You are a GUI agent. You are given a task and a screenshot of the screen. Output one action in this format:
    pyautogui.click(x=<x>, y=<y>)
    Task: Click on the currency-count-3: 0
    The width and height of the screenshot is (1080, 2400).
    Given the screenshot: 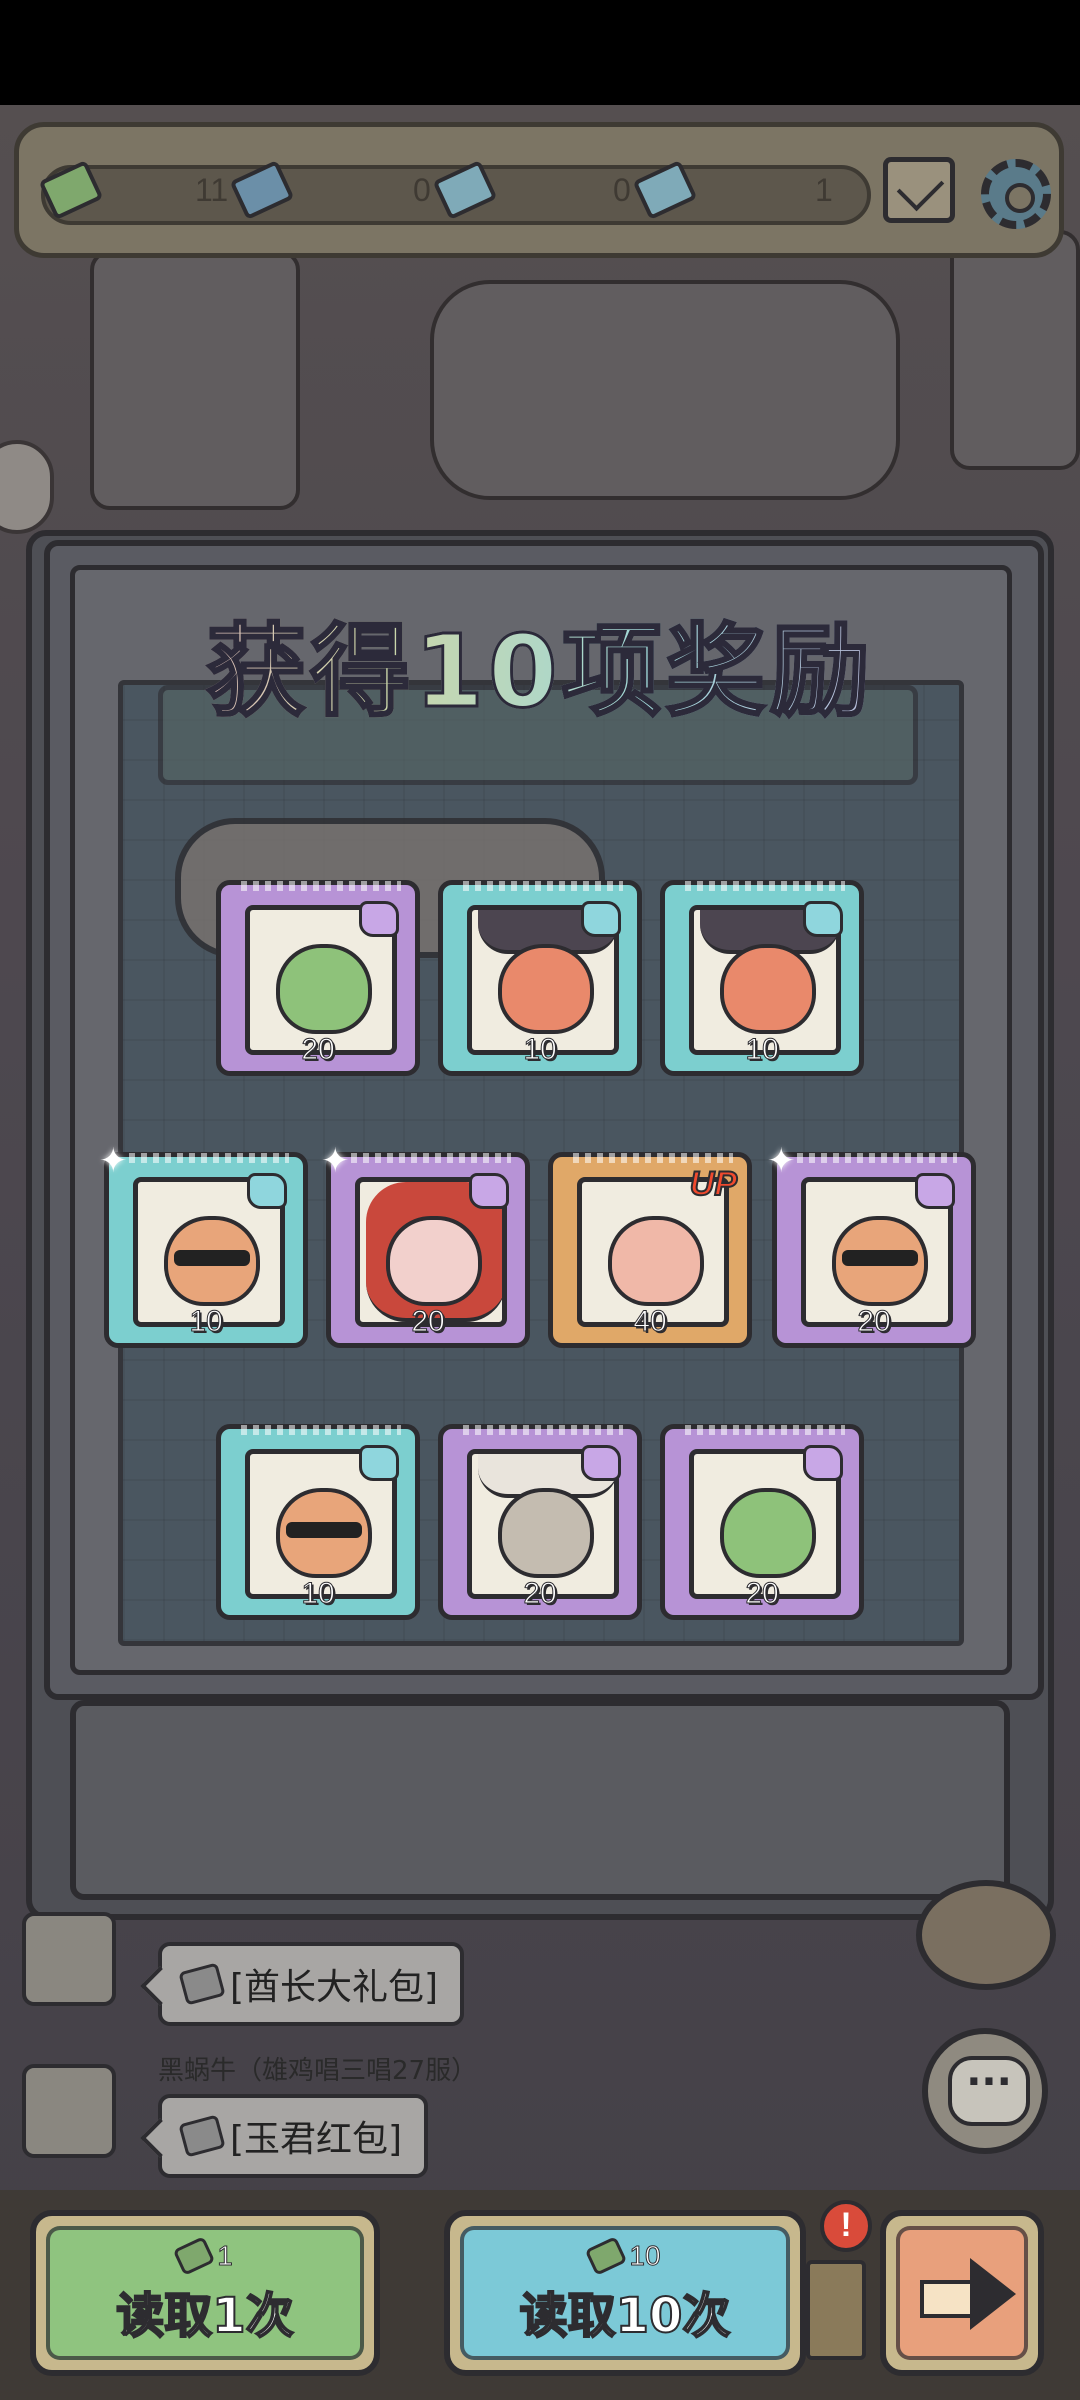 What is the action you would take?
    pyautogui.click(x=655, y=190)
    